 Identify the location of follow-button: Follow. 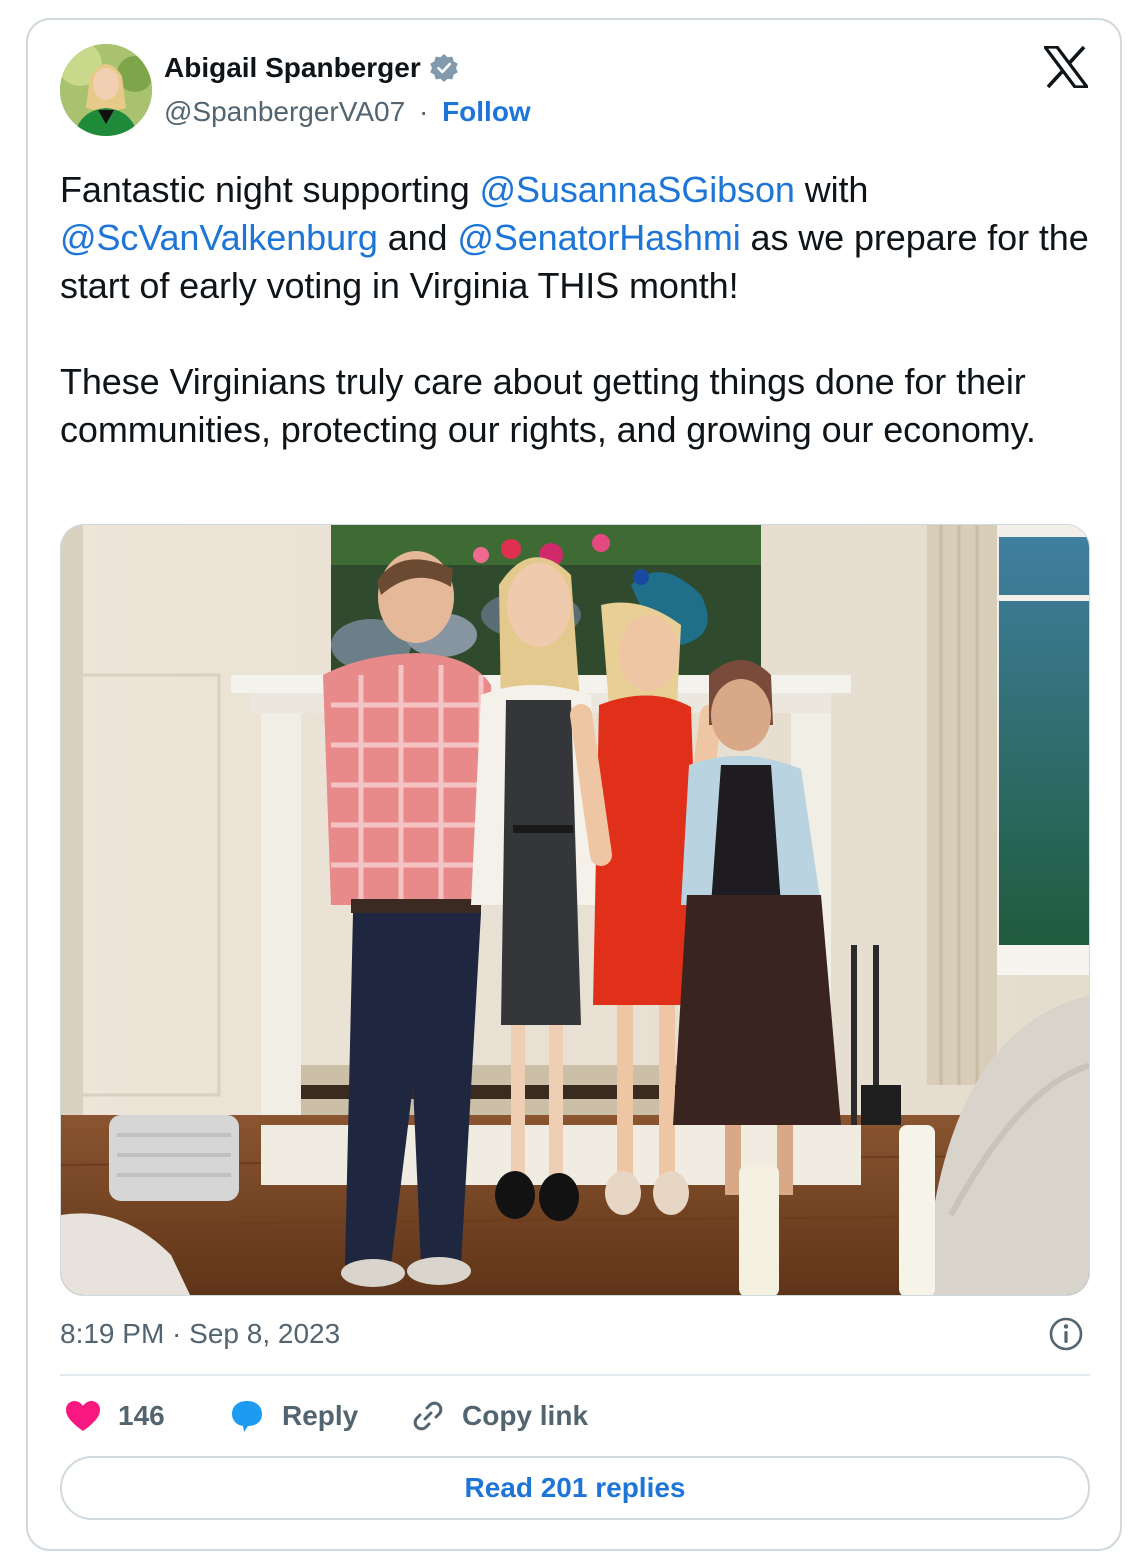
(486, 111).